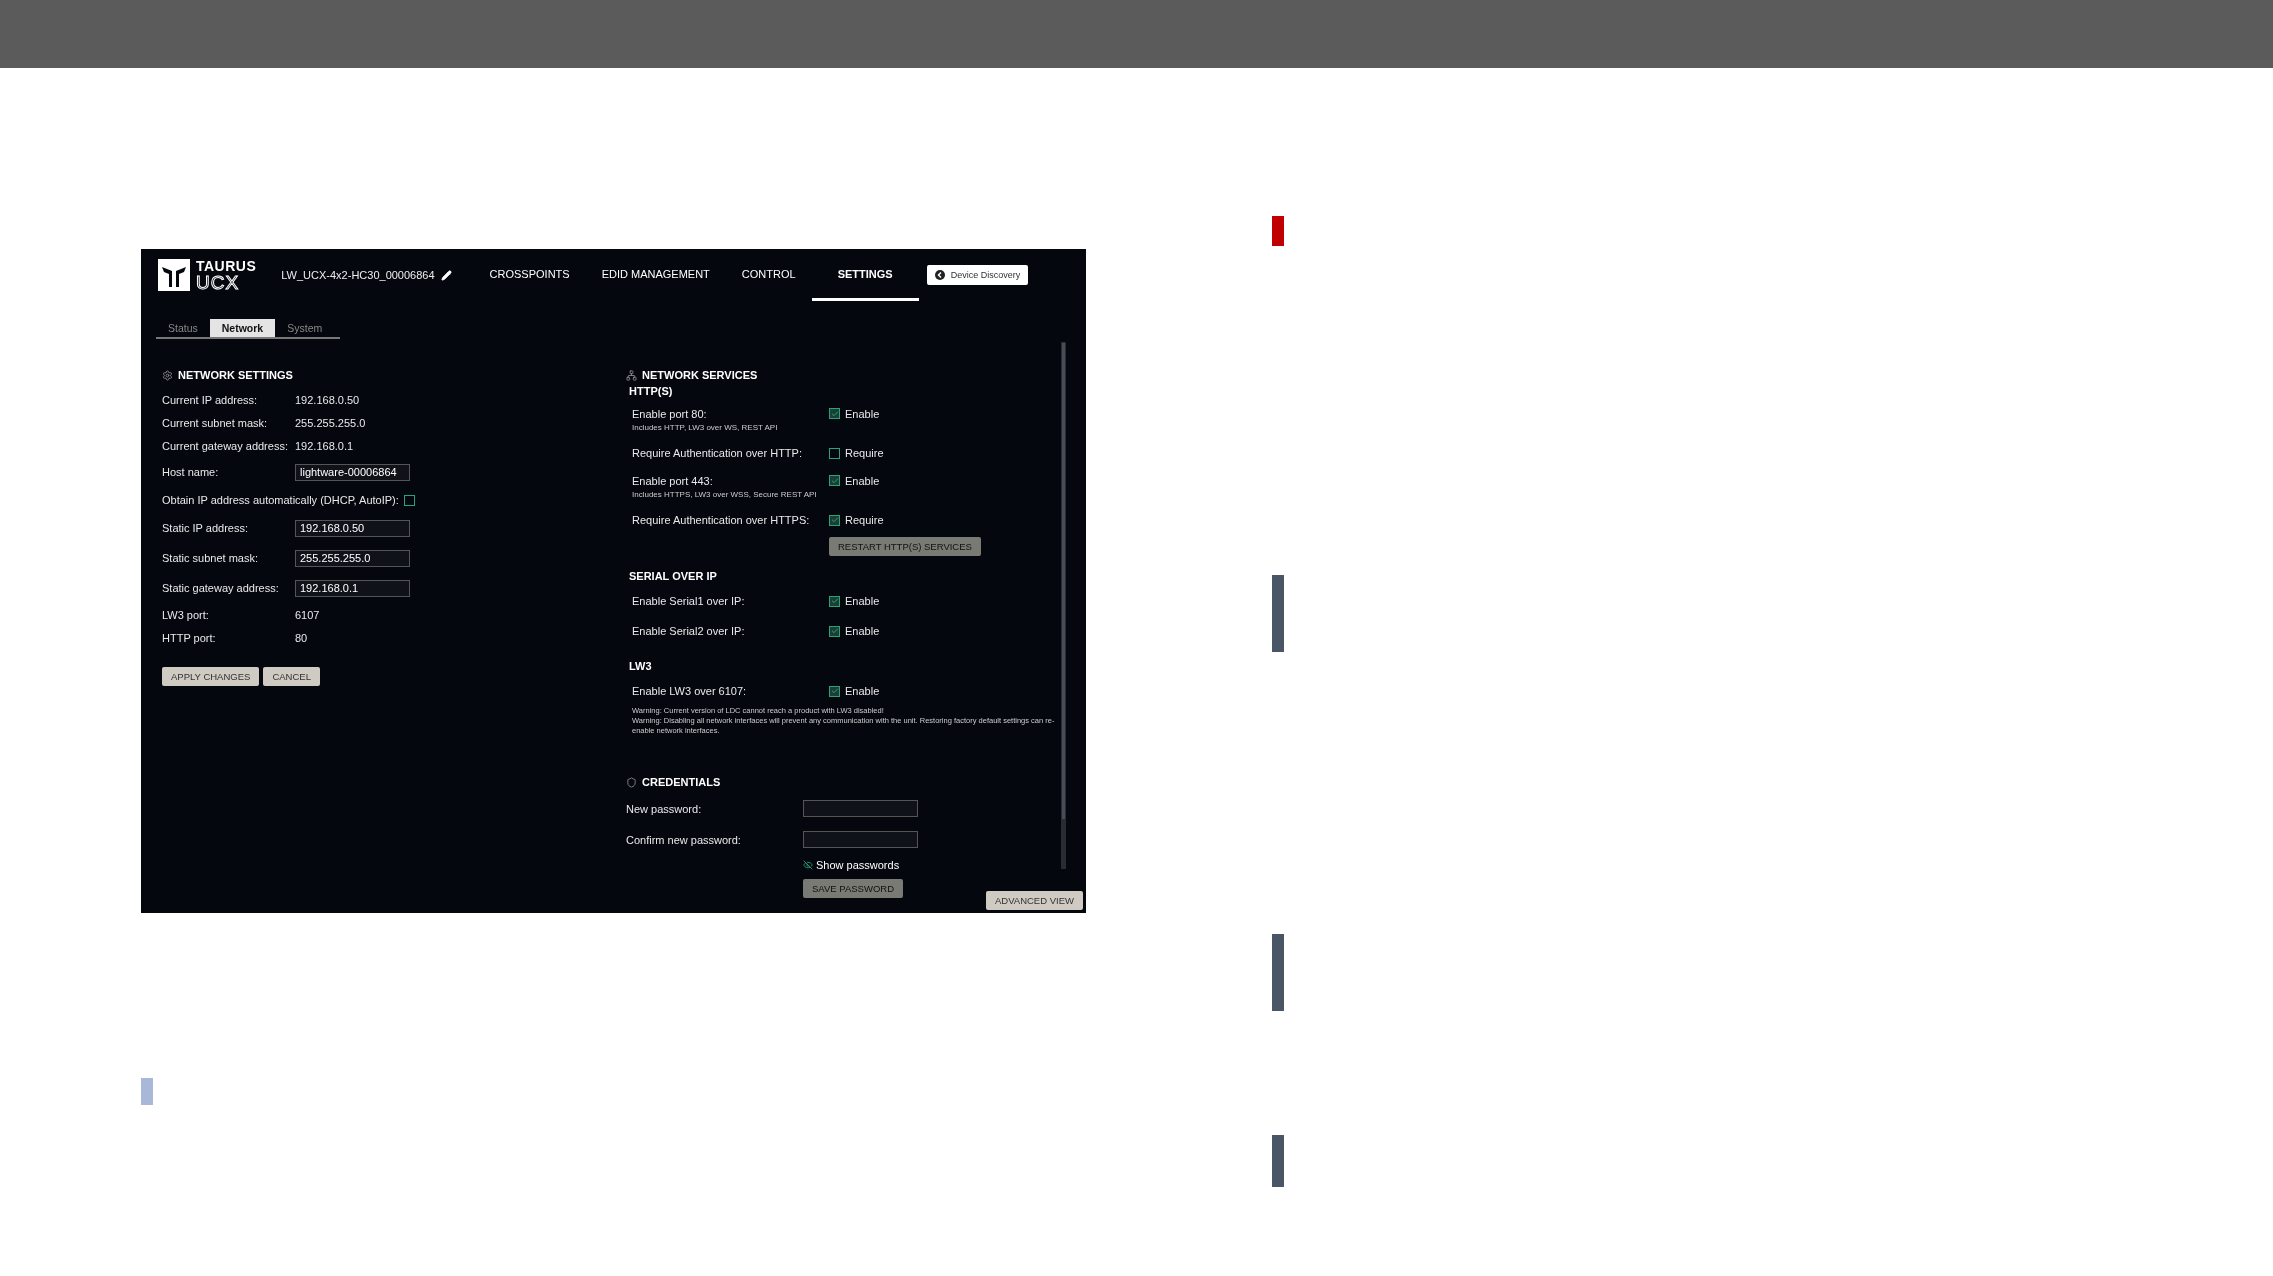 The image size is (2273, 1276). Describe the element at coordinates (631, 782) in the screenshot. I see `shield-icon` at that location.